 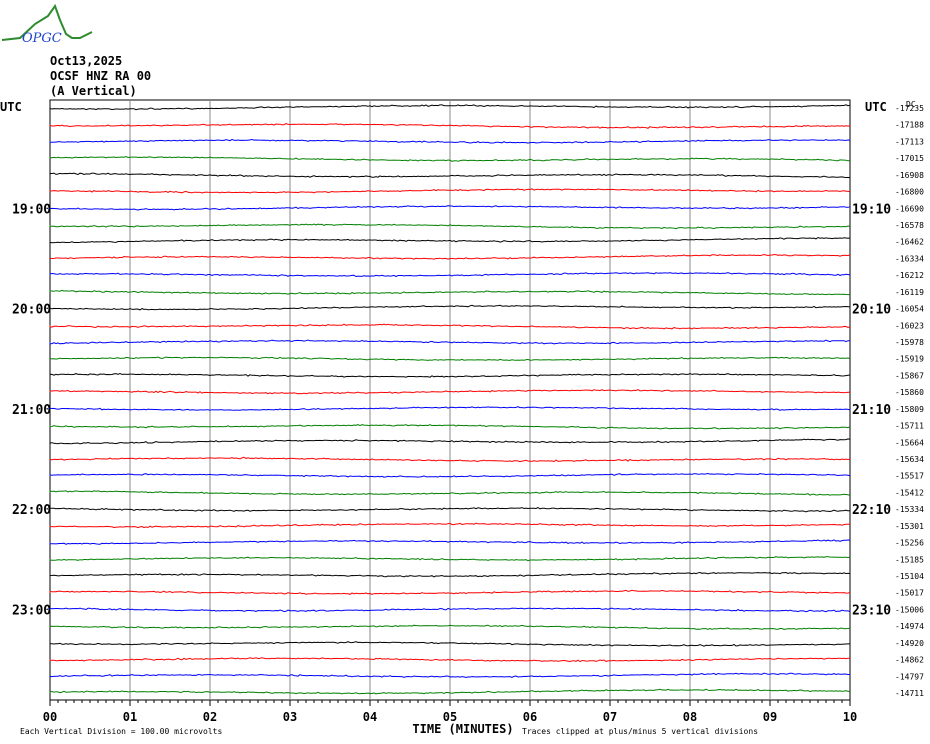 What do you see at coordinates (31, 510) in the screenshot?
I see `left-hour-label: 22:00` at bounding box center [31, 510].